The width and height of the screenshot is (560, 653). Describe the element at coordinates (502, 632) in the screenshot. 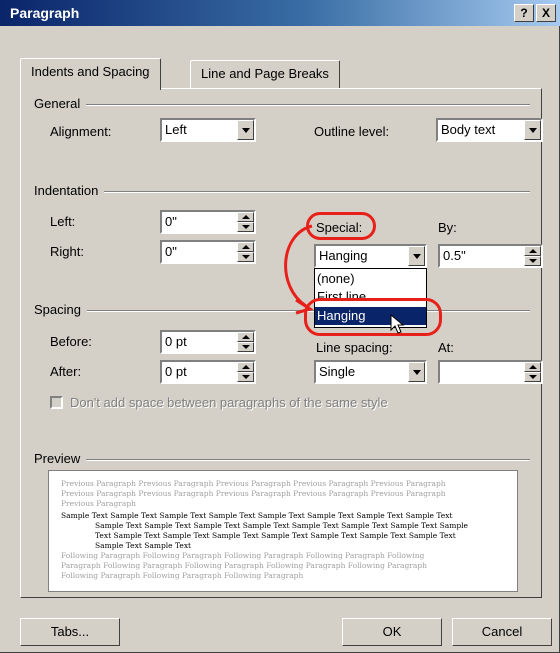

I see `cancel-button: Cancel` at that location.